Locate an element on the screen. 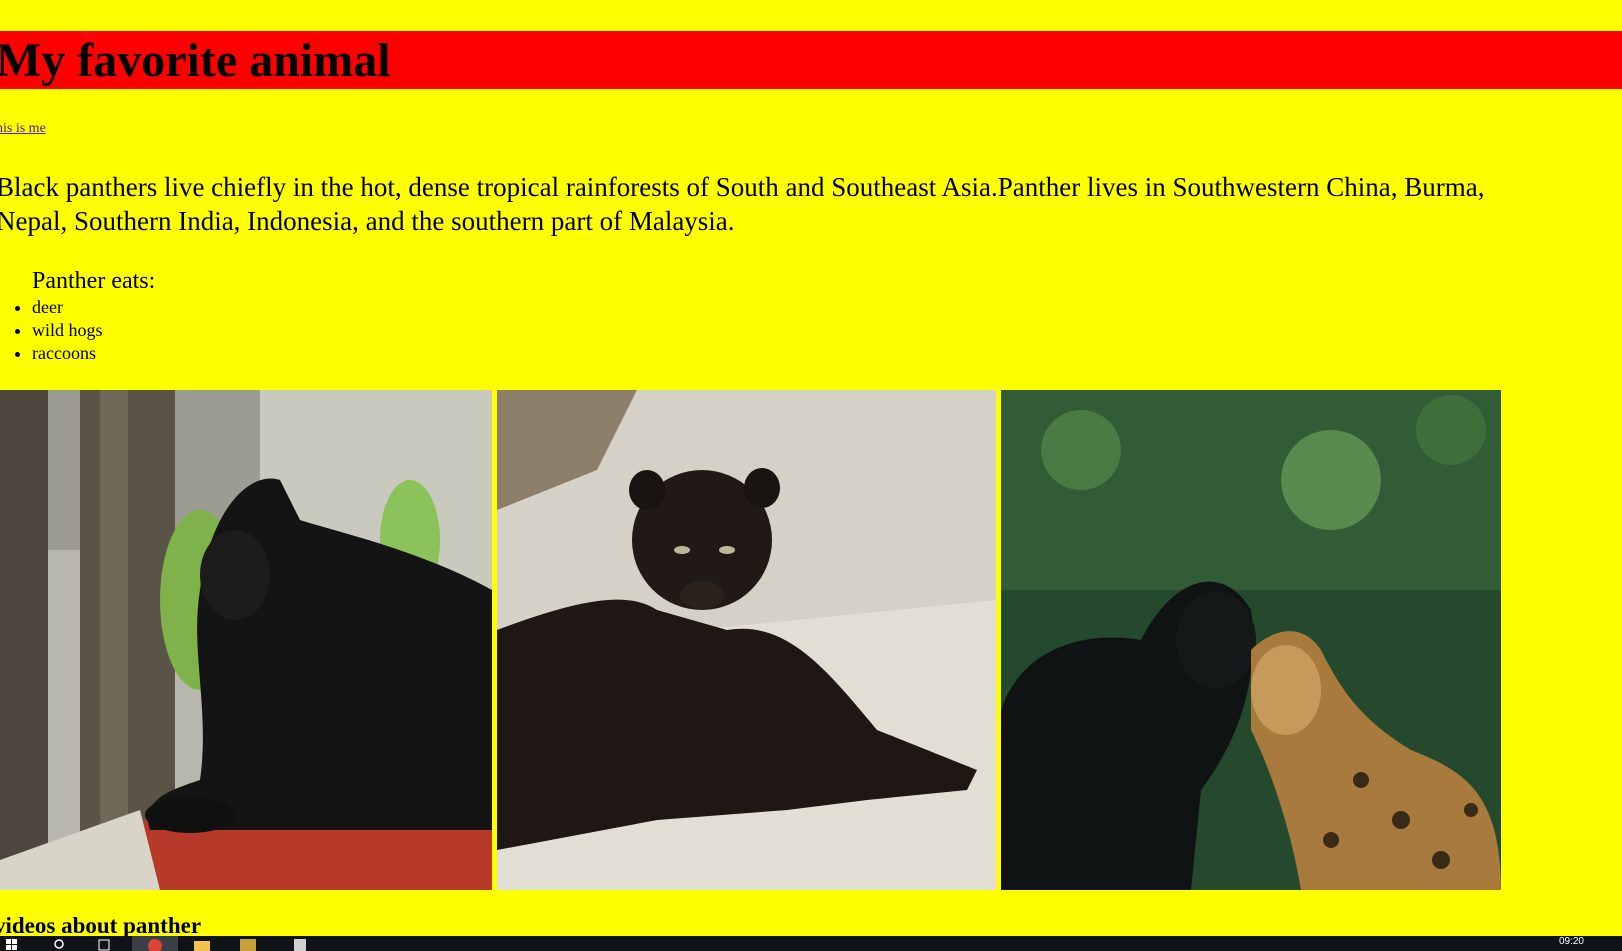  start-icon is located at coordinates (12, 944).